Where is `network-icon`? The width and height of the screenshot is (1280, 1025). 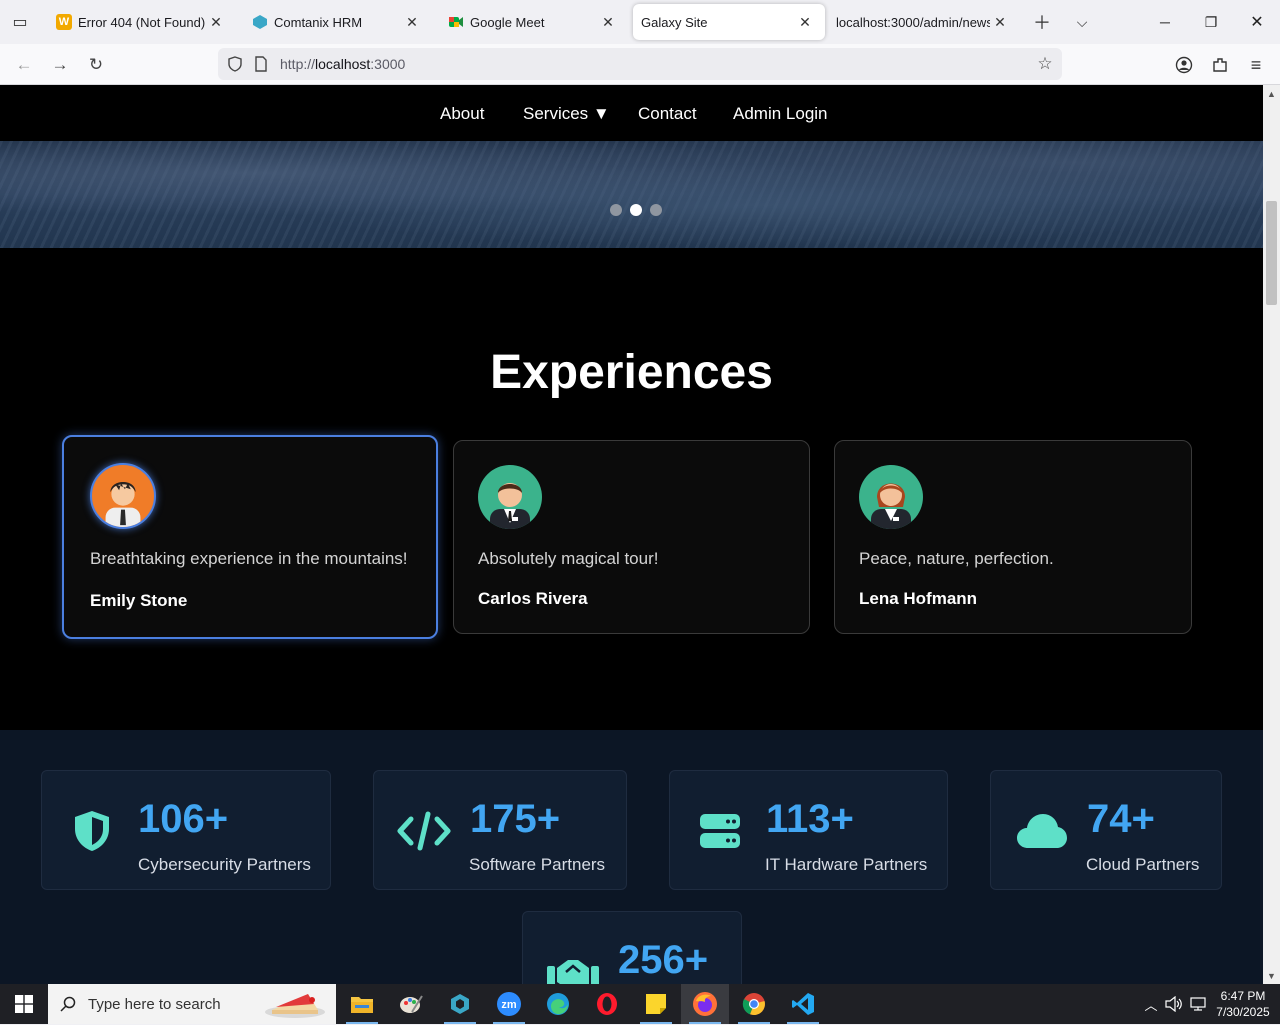 network-icon is located at coordinates (1198, 1004).